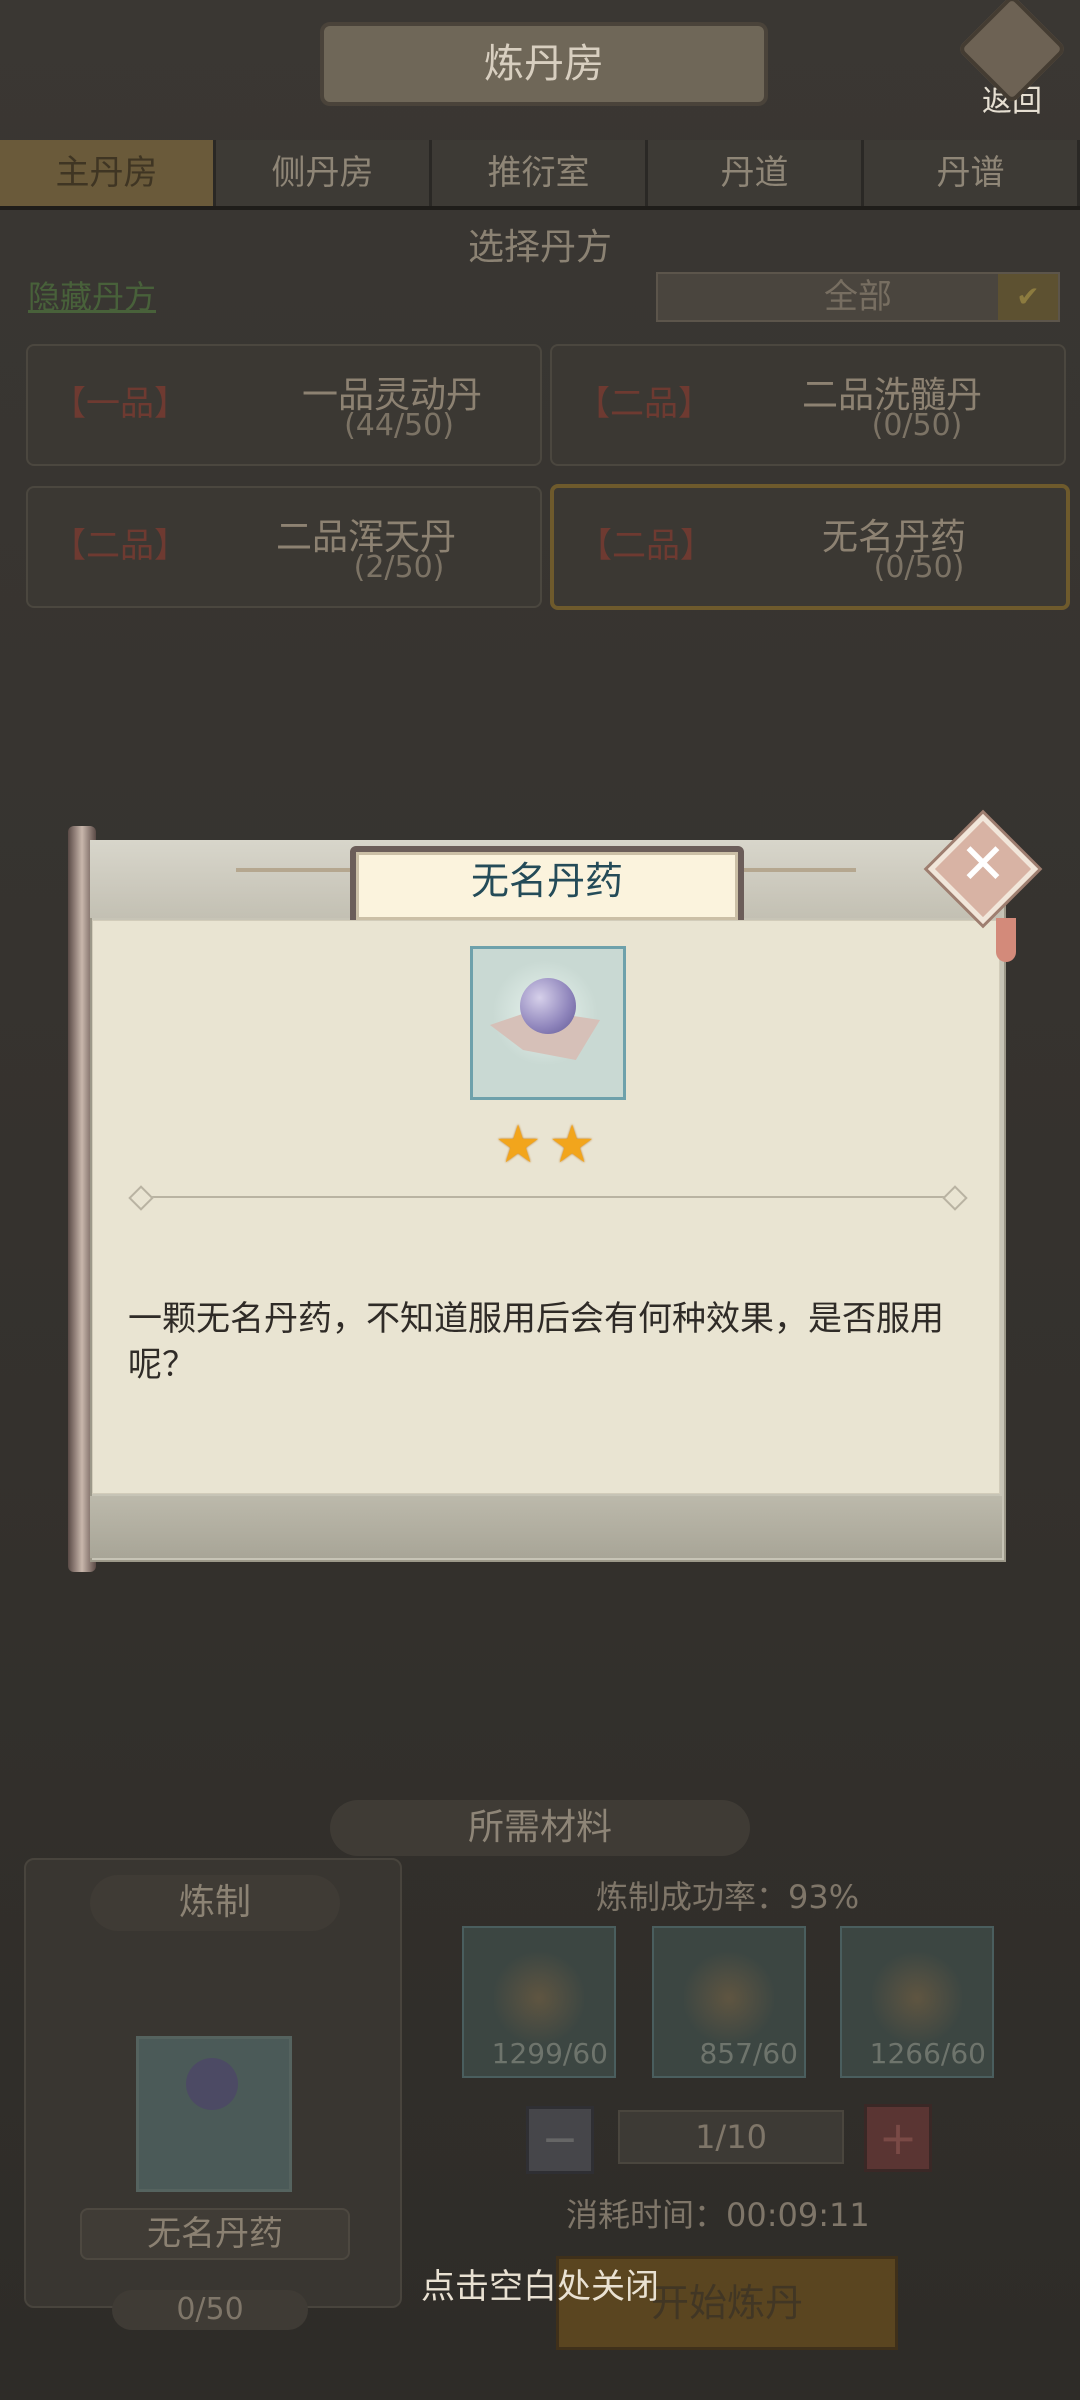 Image resolution: width=1080 pixels, height=2400 pixels. Describe the element at coordinates (548, 1006) in the screenshot. I see `purple-pill-icon` at that location.